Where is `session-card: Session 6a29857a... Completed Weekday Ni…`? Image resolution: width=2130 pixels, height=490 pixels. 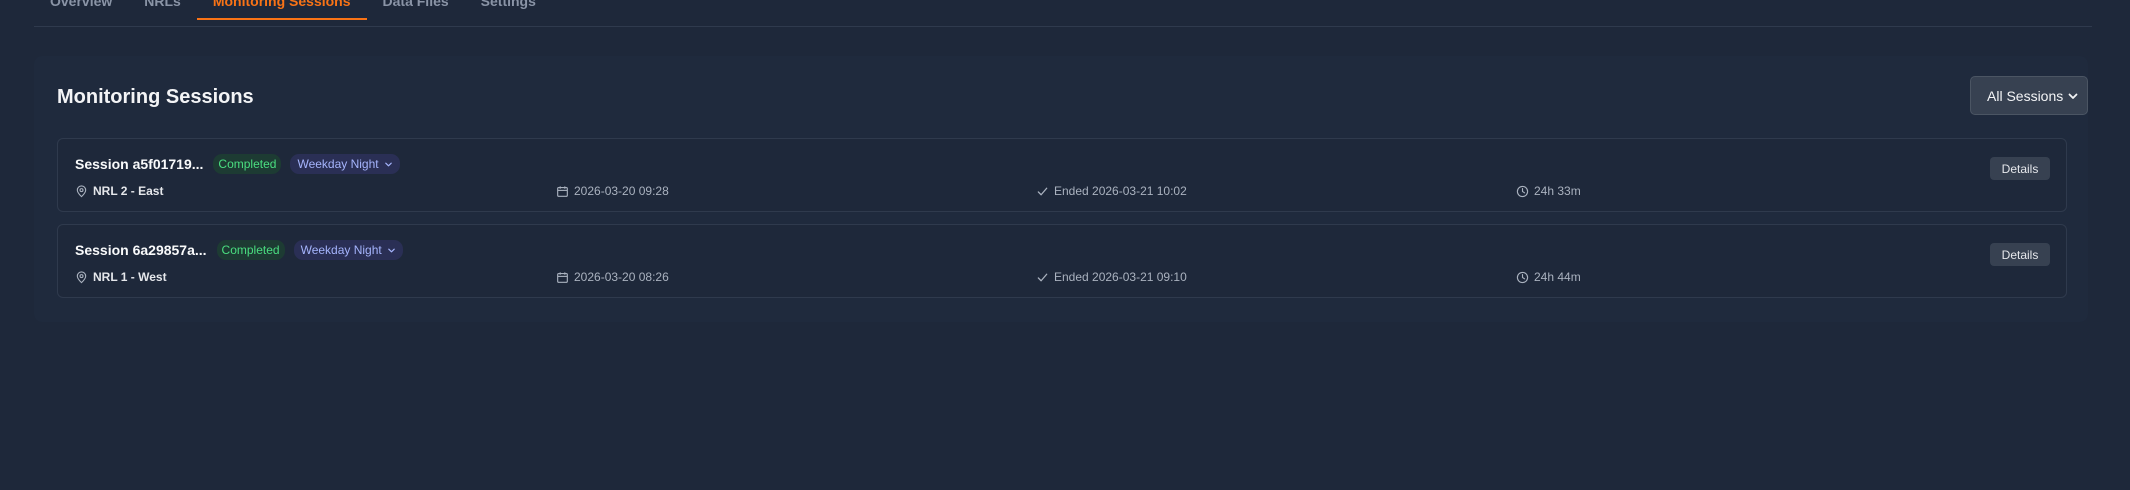 session-card: Session 6a29857a... Completed Weekday Ni… is located at coordinates (1062, 261).